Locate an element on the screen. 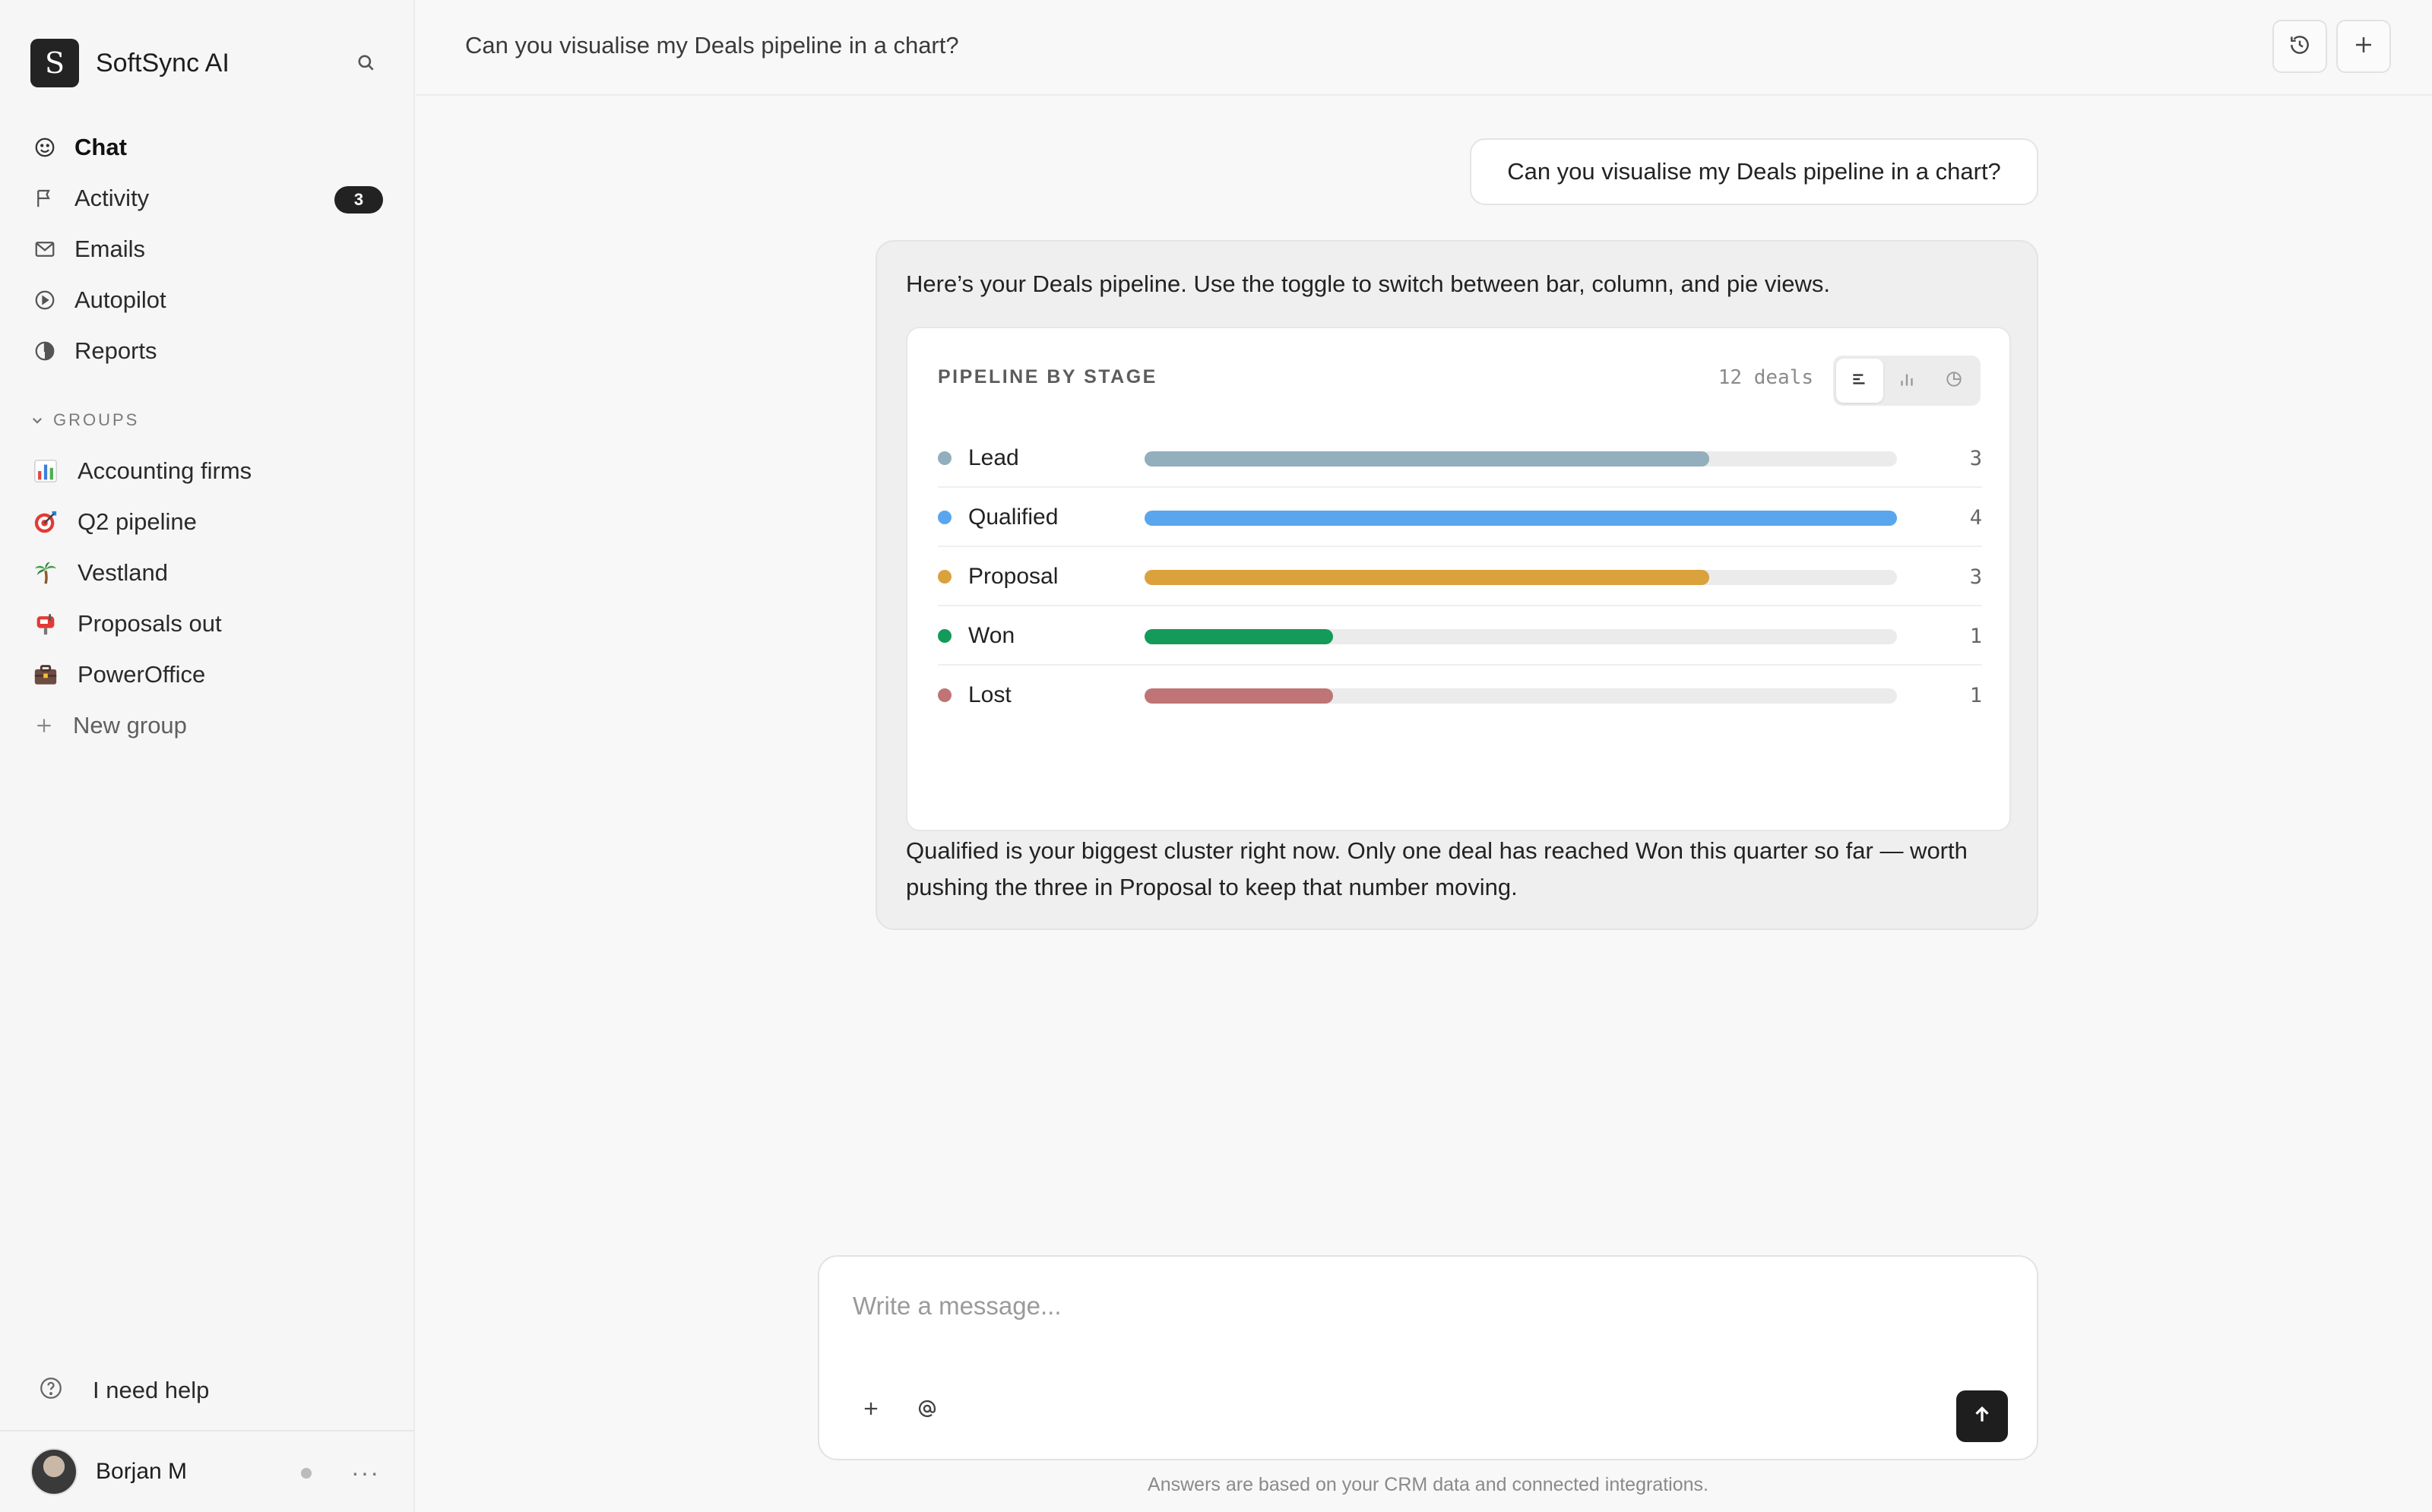 Image resolution: width=2432 pixels, height=1512 pixels. avatar is located at coordinates (54, 1471).